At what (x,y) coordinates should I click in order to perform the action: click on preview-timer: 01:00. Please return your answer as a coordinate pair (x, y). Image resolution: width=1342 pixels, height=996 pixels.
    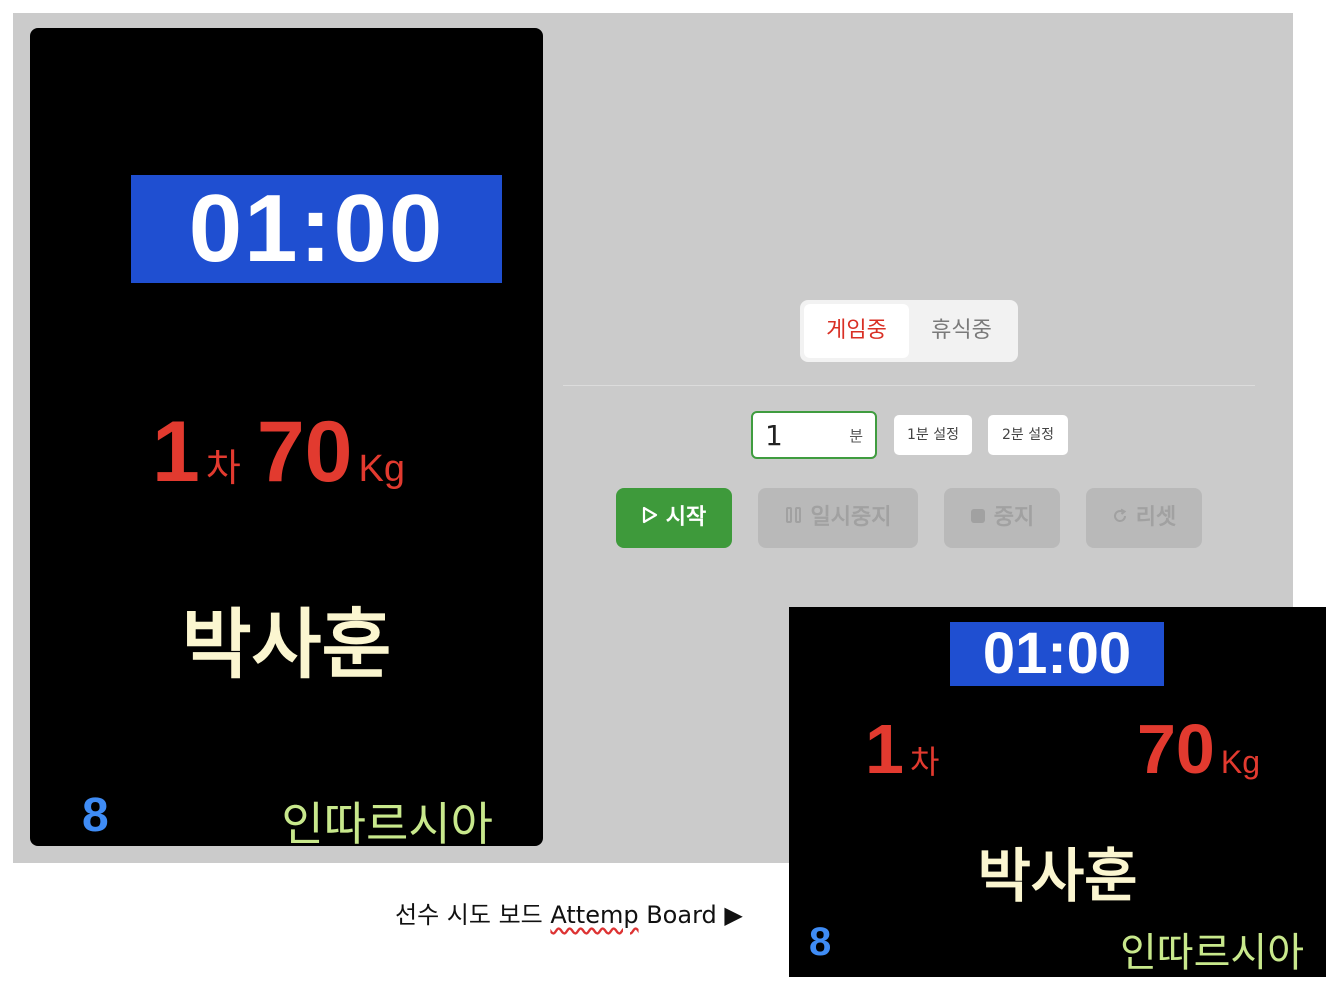
    Looking at the image, I should click on (1057, 654).